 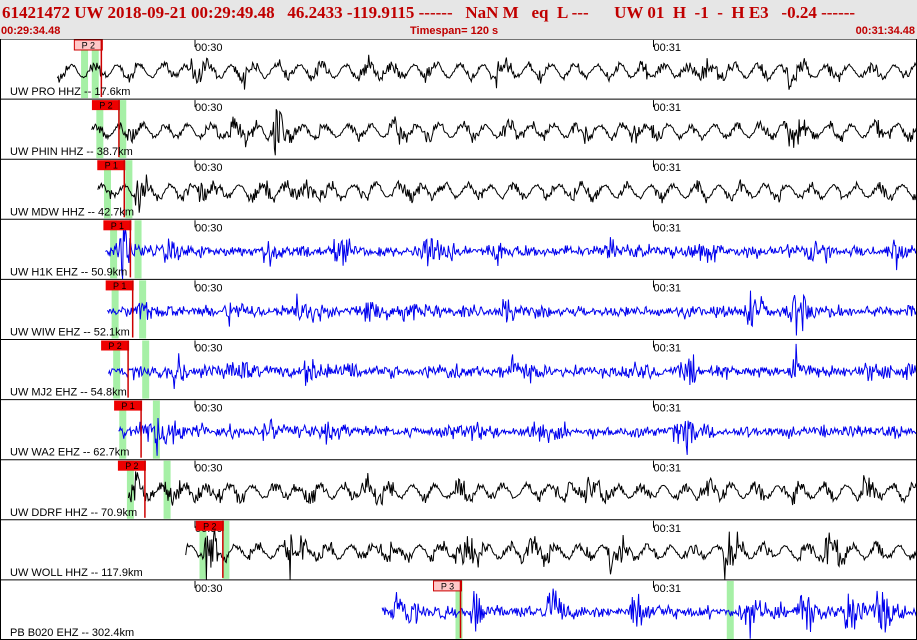 What do you see at coordinates (730, 609) in the screenshot?
I see `phase-window-marker` at bounding box center [730, 609].